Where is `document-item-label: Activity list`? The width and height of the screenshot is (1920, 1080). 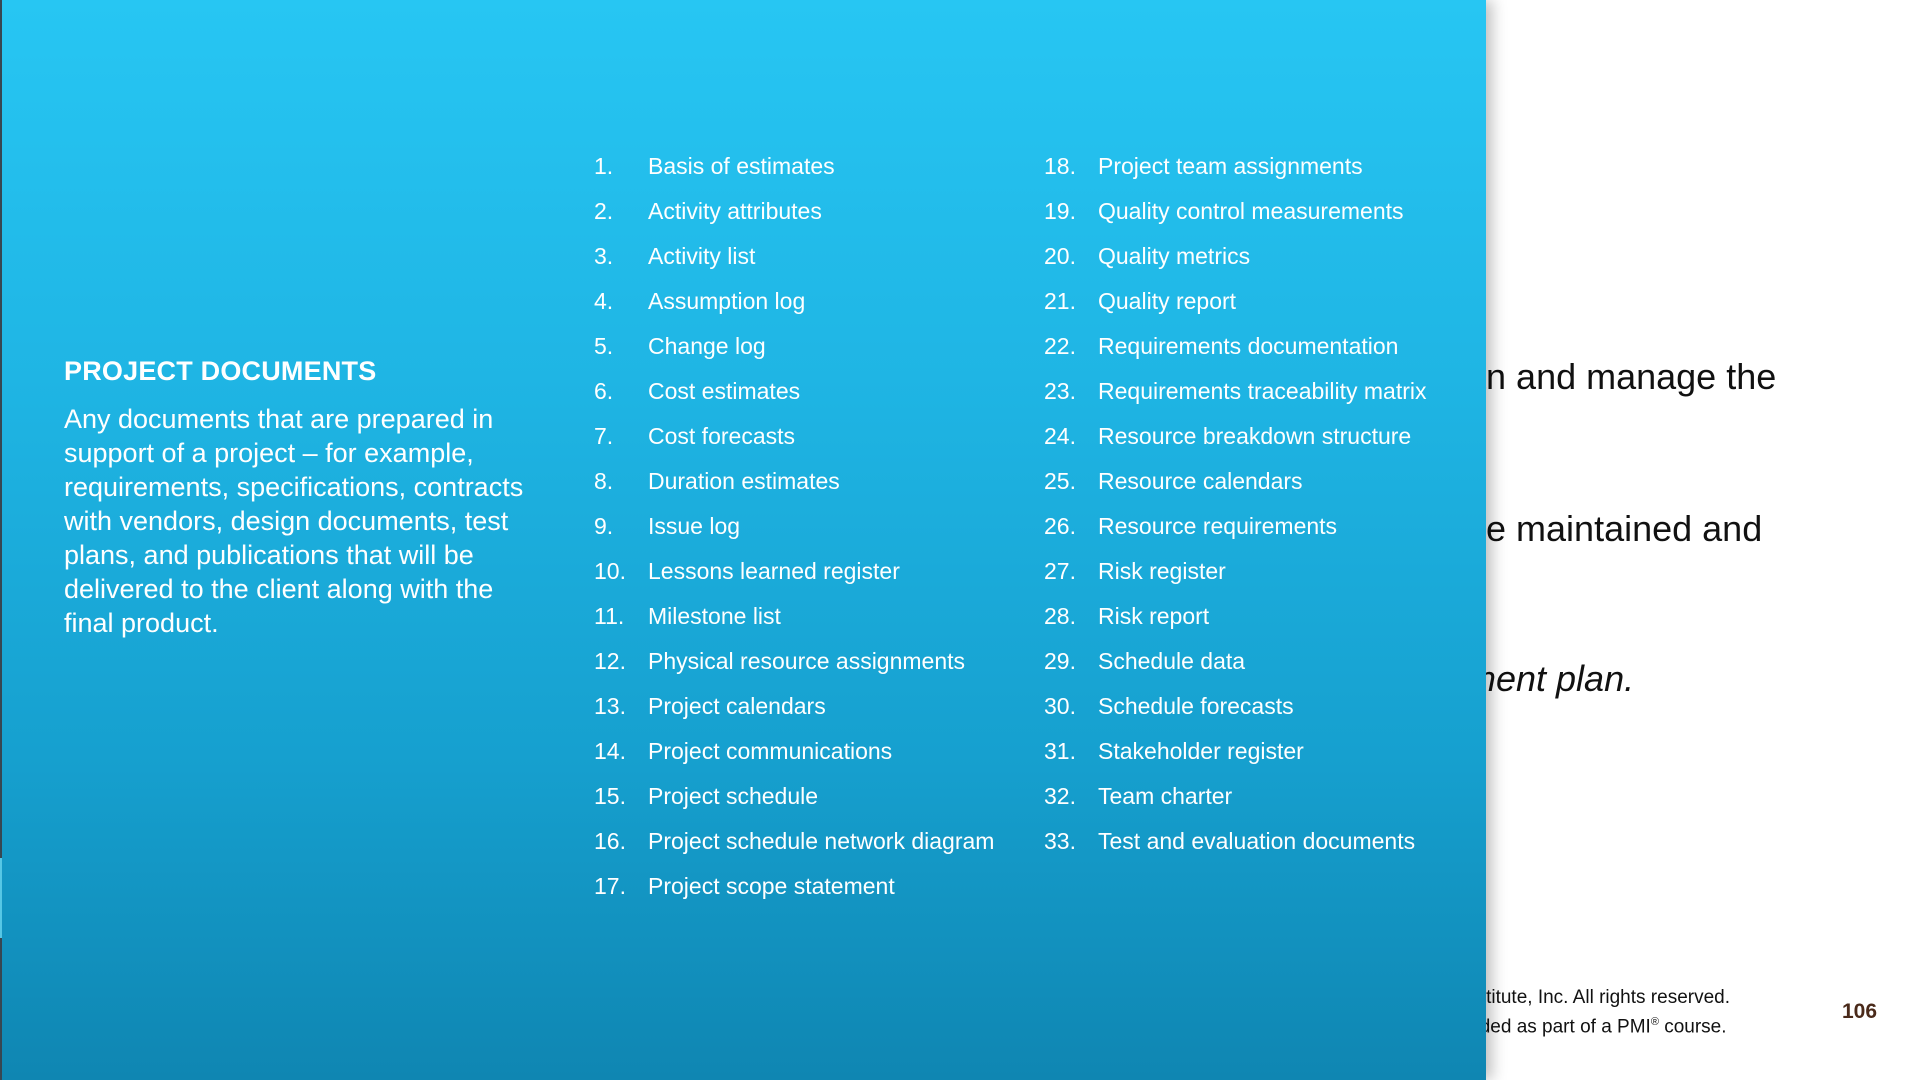
document-item-label: Activity list is located at coordinates (702, 256).